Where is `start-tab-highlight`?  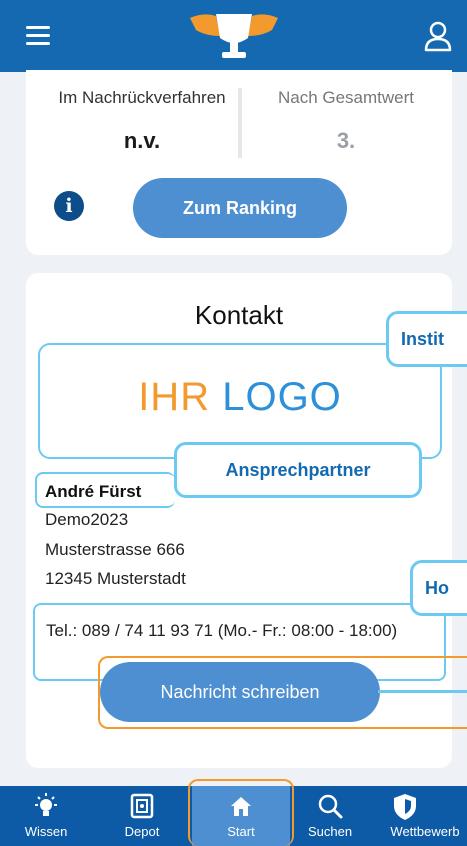 start-tab-highlight is located at coordinates (241, 812).